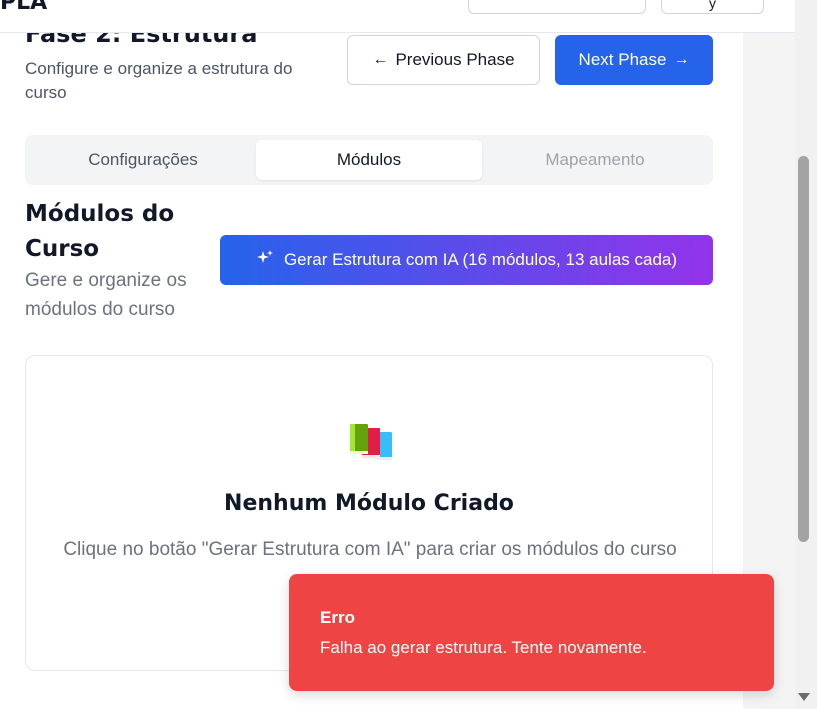 The image size is (817, 709). What do you see at coordinates (595, 159) in the screenshot?
I see `tab-mapeamento: Mapeamento` at bounding box center [595, 159].